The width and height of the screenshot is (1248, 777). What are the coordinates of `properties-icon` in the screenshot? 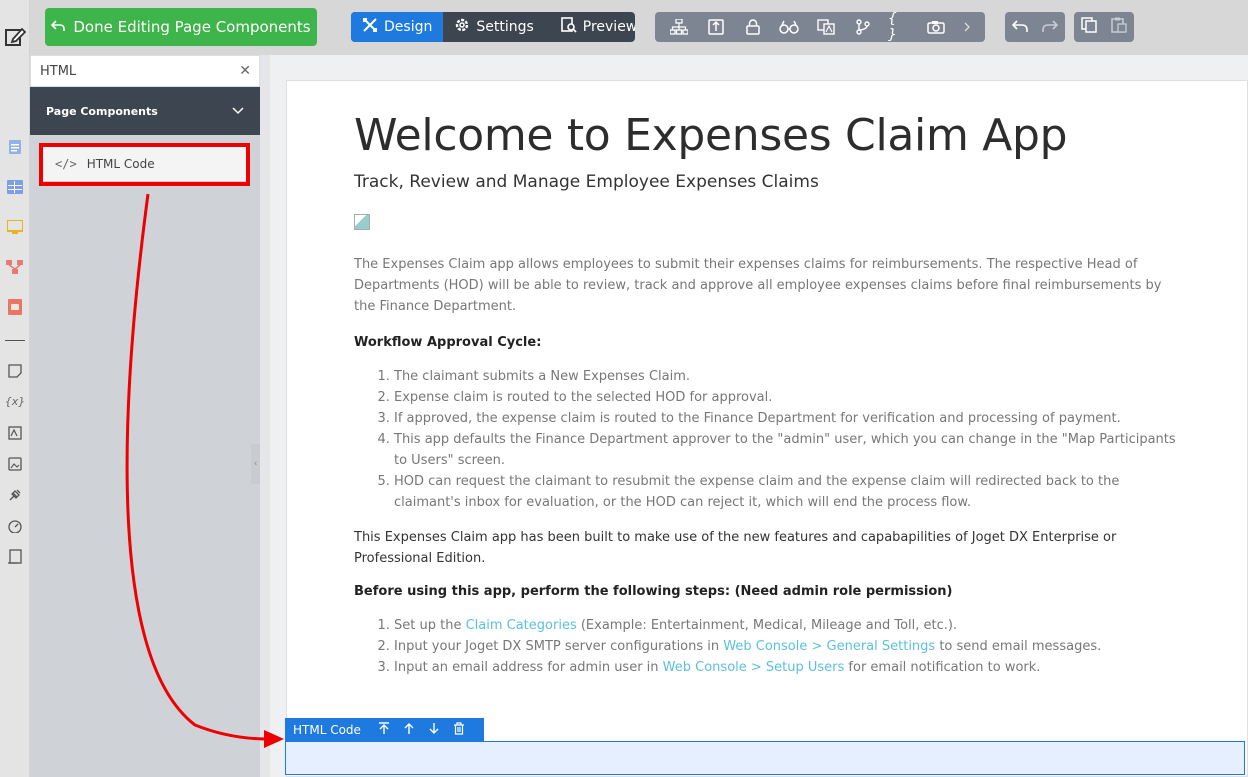 It's located at (716, 27).